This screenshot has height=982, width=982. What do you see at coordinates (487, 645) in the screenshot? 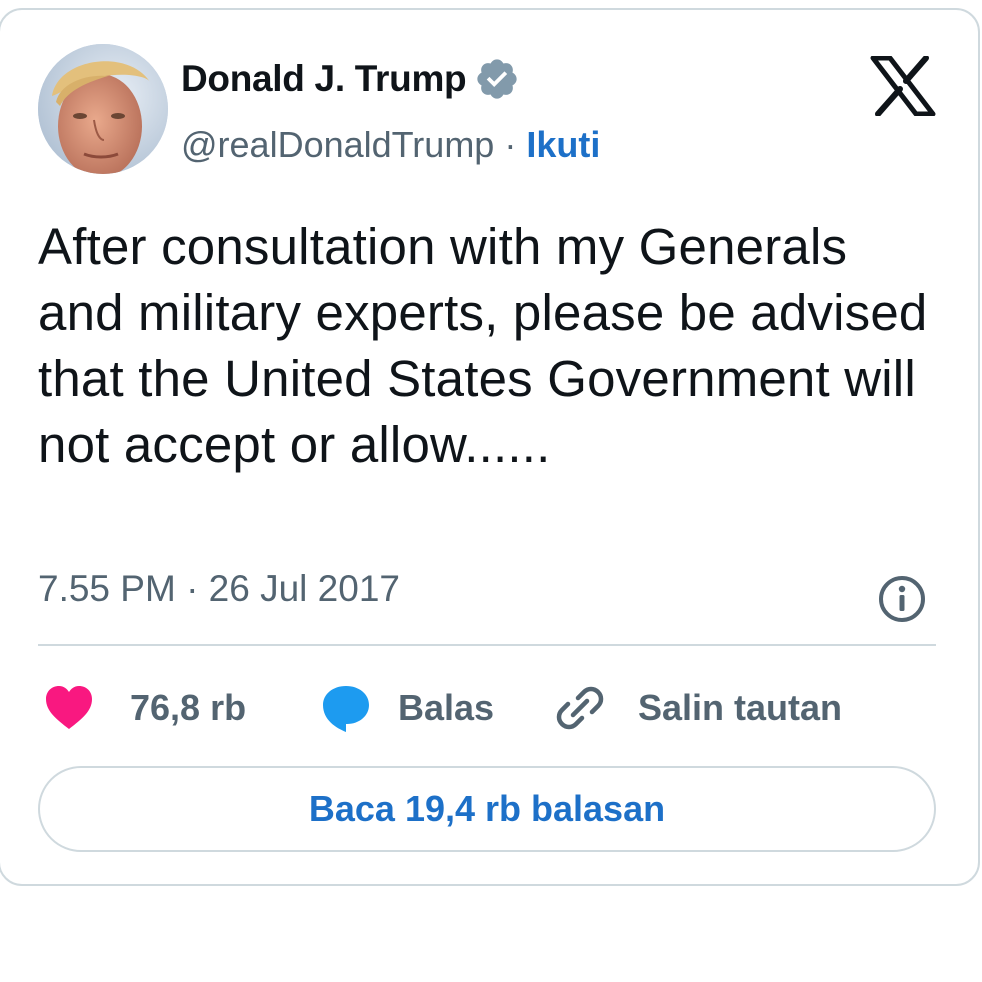
I see `divider` at bounding box center [487, 645].